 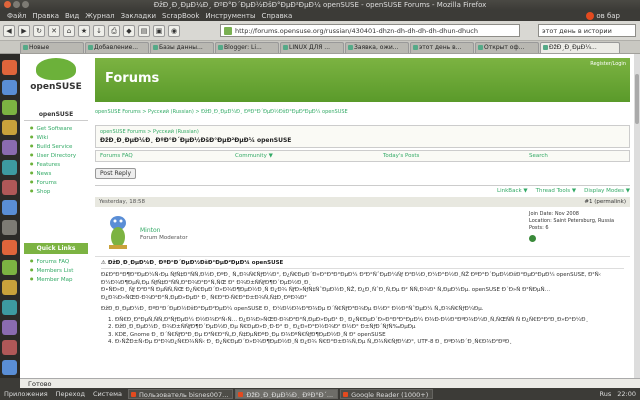 What do you see at coordinates (276, 16) in the screenshot?
I see `menu-help: Справка` at bounding box center [276, 16].